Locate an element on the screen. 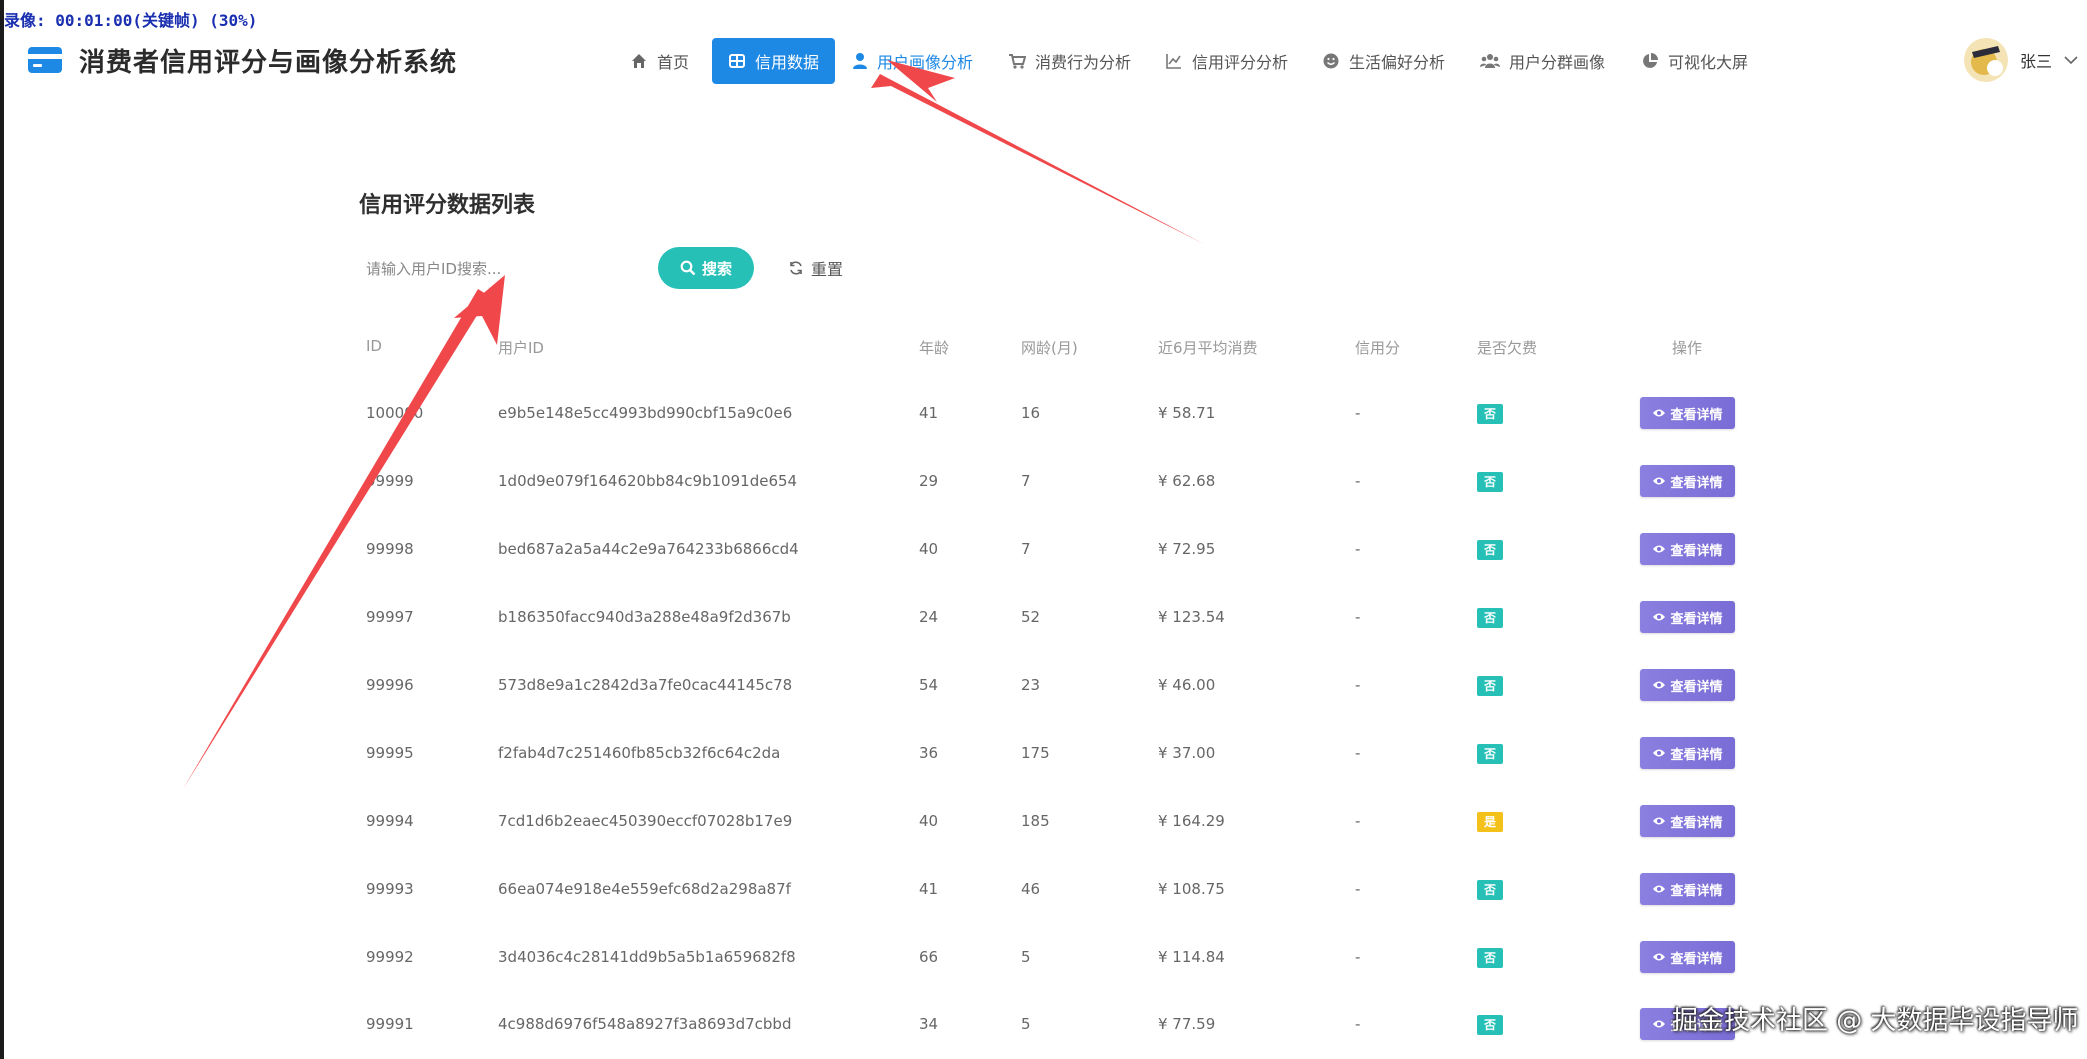 The height and width of the screenshot is (1059, 2087). cell-user-id: 66ea074e918e4e559efc68d2a298a87f is located at coordinates (644, 889).